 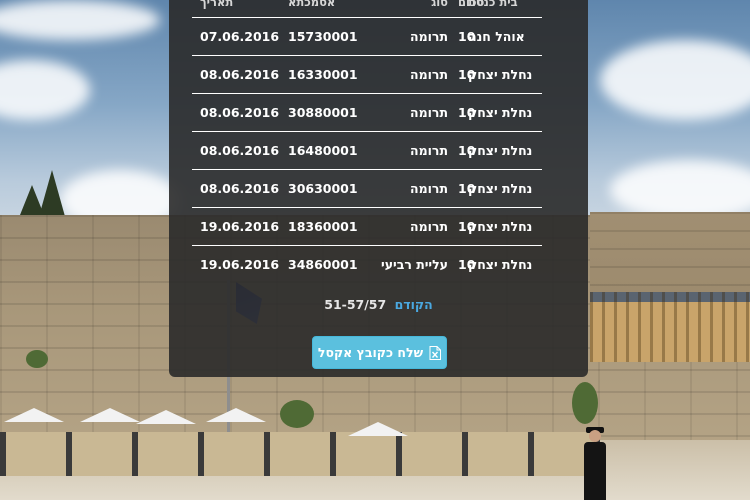 What do you see at coordinates (367, 9) in the screenshot?
I see `table-header-row: תאריך אסמכתא סוג סכום בית כנסת` at bounding box center [367, 9].